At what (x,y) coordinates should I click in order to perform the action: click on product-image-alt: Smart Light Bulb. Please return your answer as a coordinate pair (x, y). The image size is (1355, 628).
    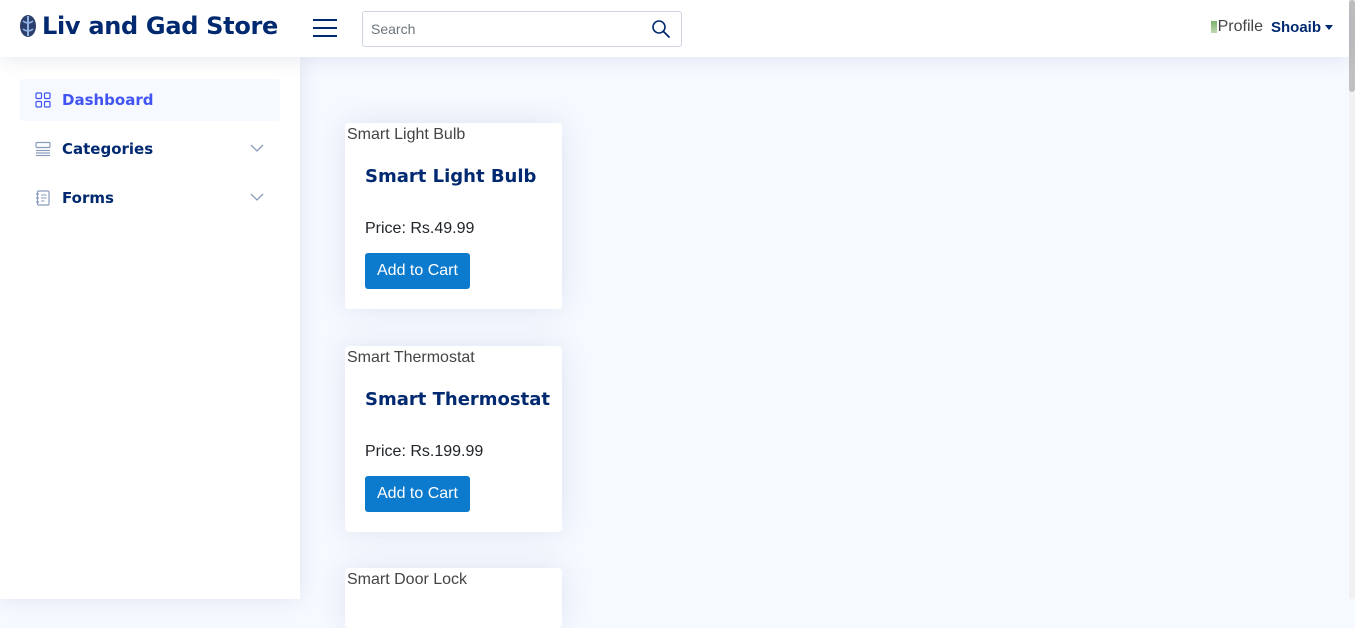
    Looking at the image, I should click on (406, 134).